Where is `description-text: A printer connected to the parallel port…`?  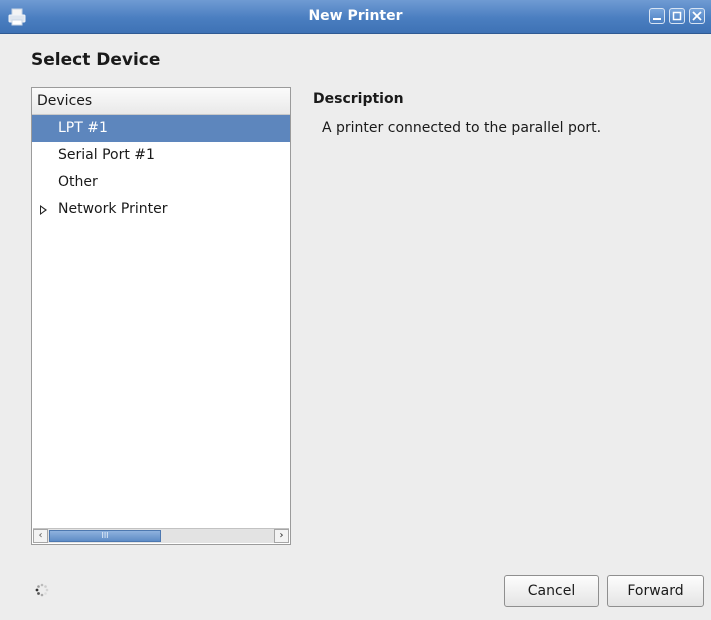
description-text: A printer connected to the parallel port… is located at coordinates (462, 128).